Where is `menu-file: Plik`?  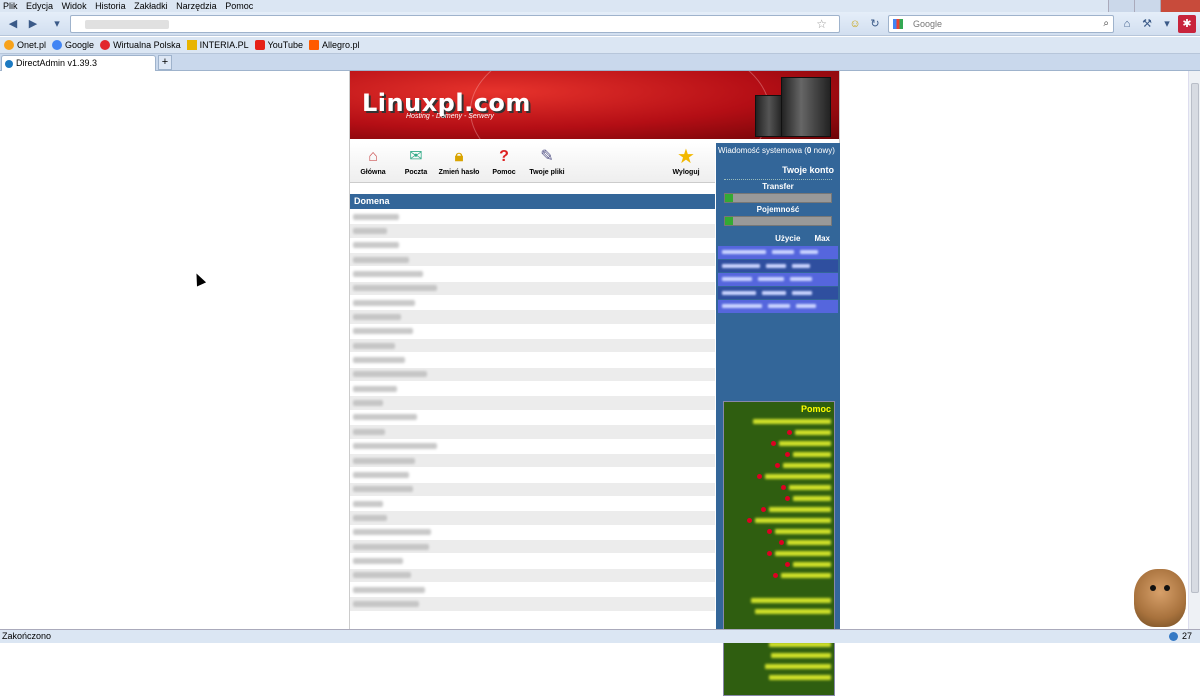 menu-file: Plik is located at coordinates (10, 6).